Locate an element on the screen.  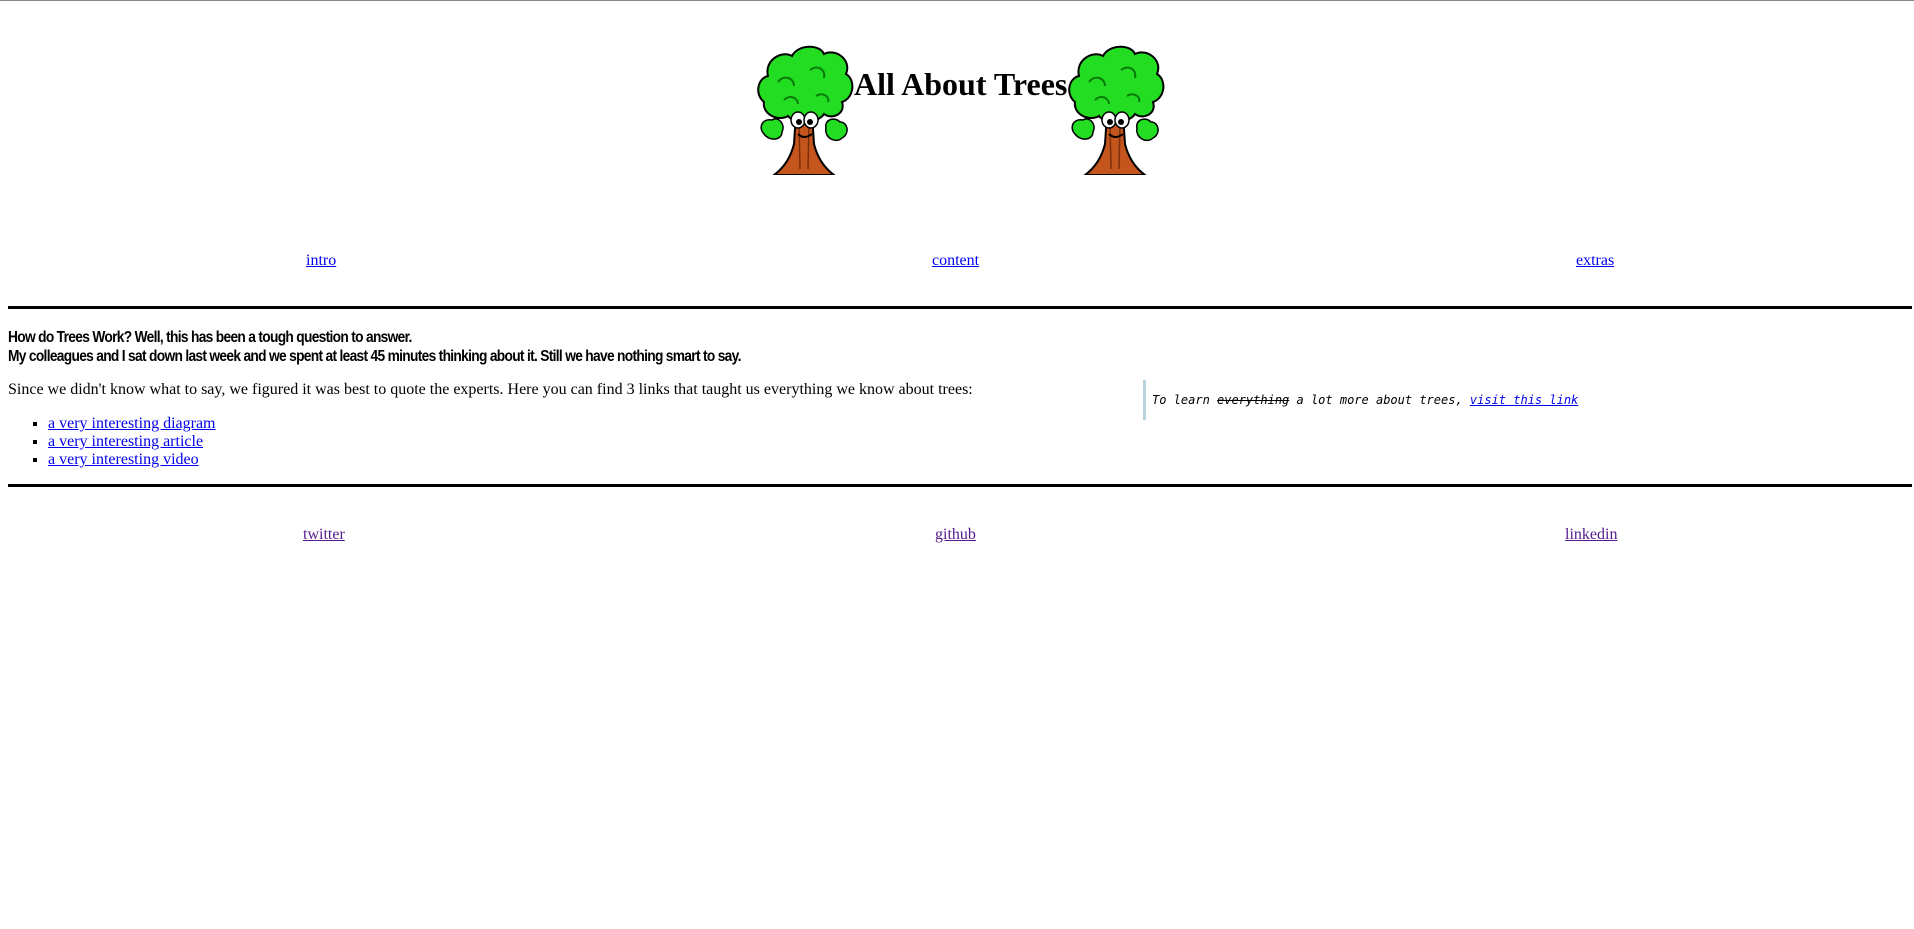
linkedin-link: linkedin is located at coordinates (1591, 535).